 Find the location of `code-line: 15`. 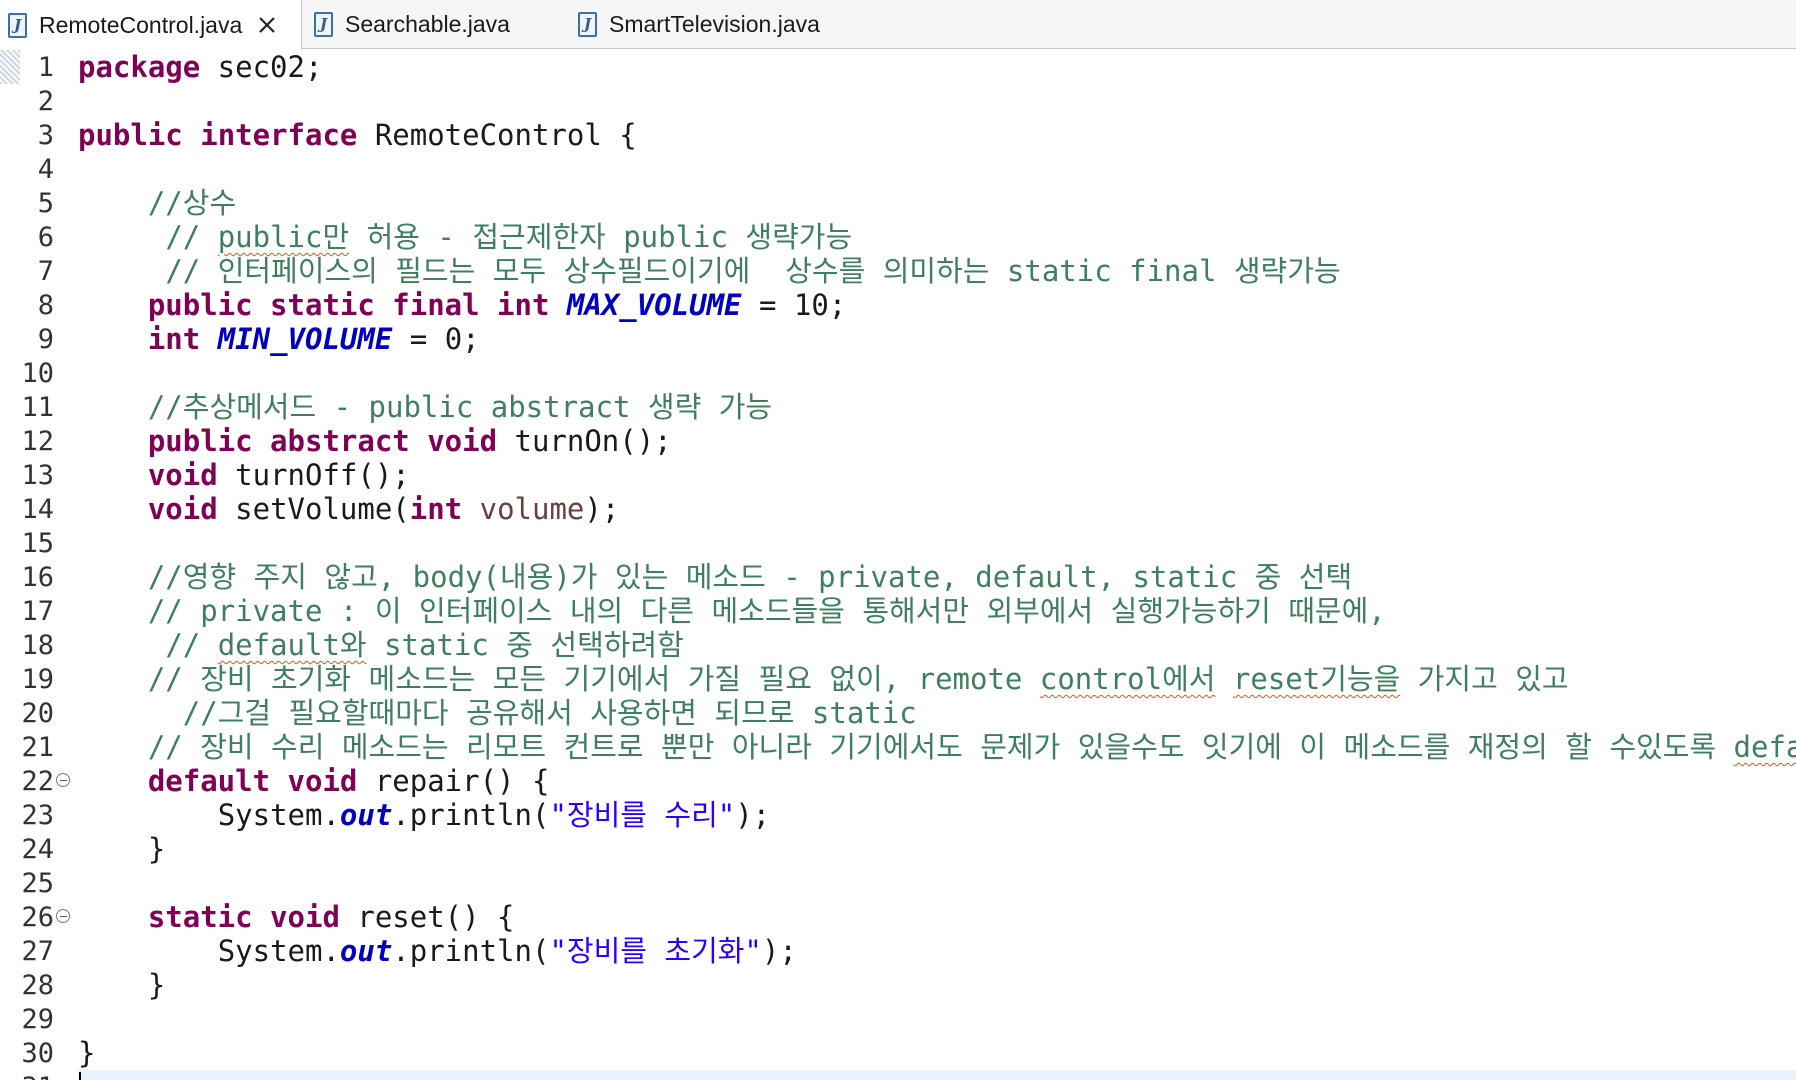

code-line: 15 is located at coordinates (898, 543).